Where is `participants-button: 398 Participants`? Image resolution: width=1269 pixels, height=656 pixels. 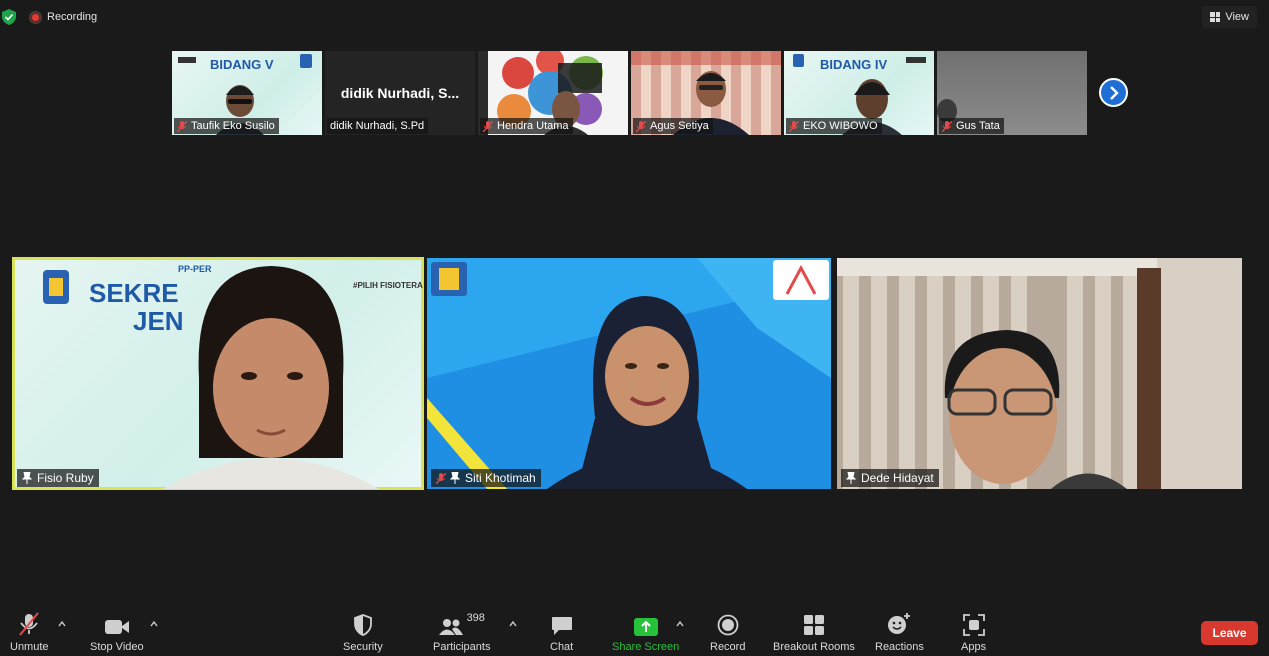 participants-button: 398 Participants is located at coordinates (461, 632).